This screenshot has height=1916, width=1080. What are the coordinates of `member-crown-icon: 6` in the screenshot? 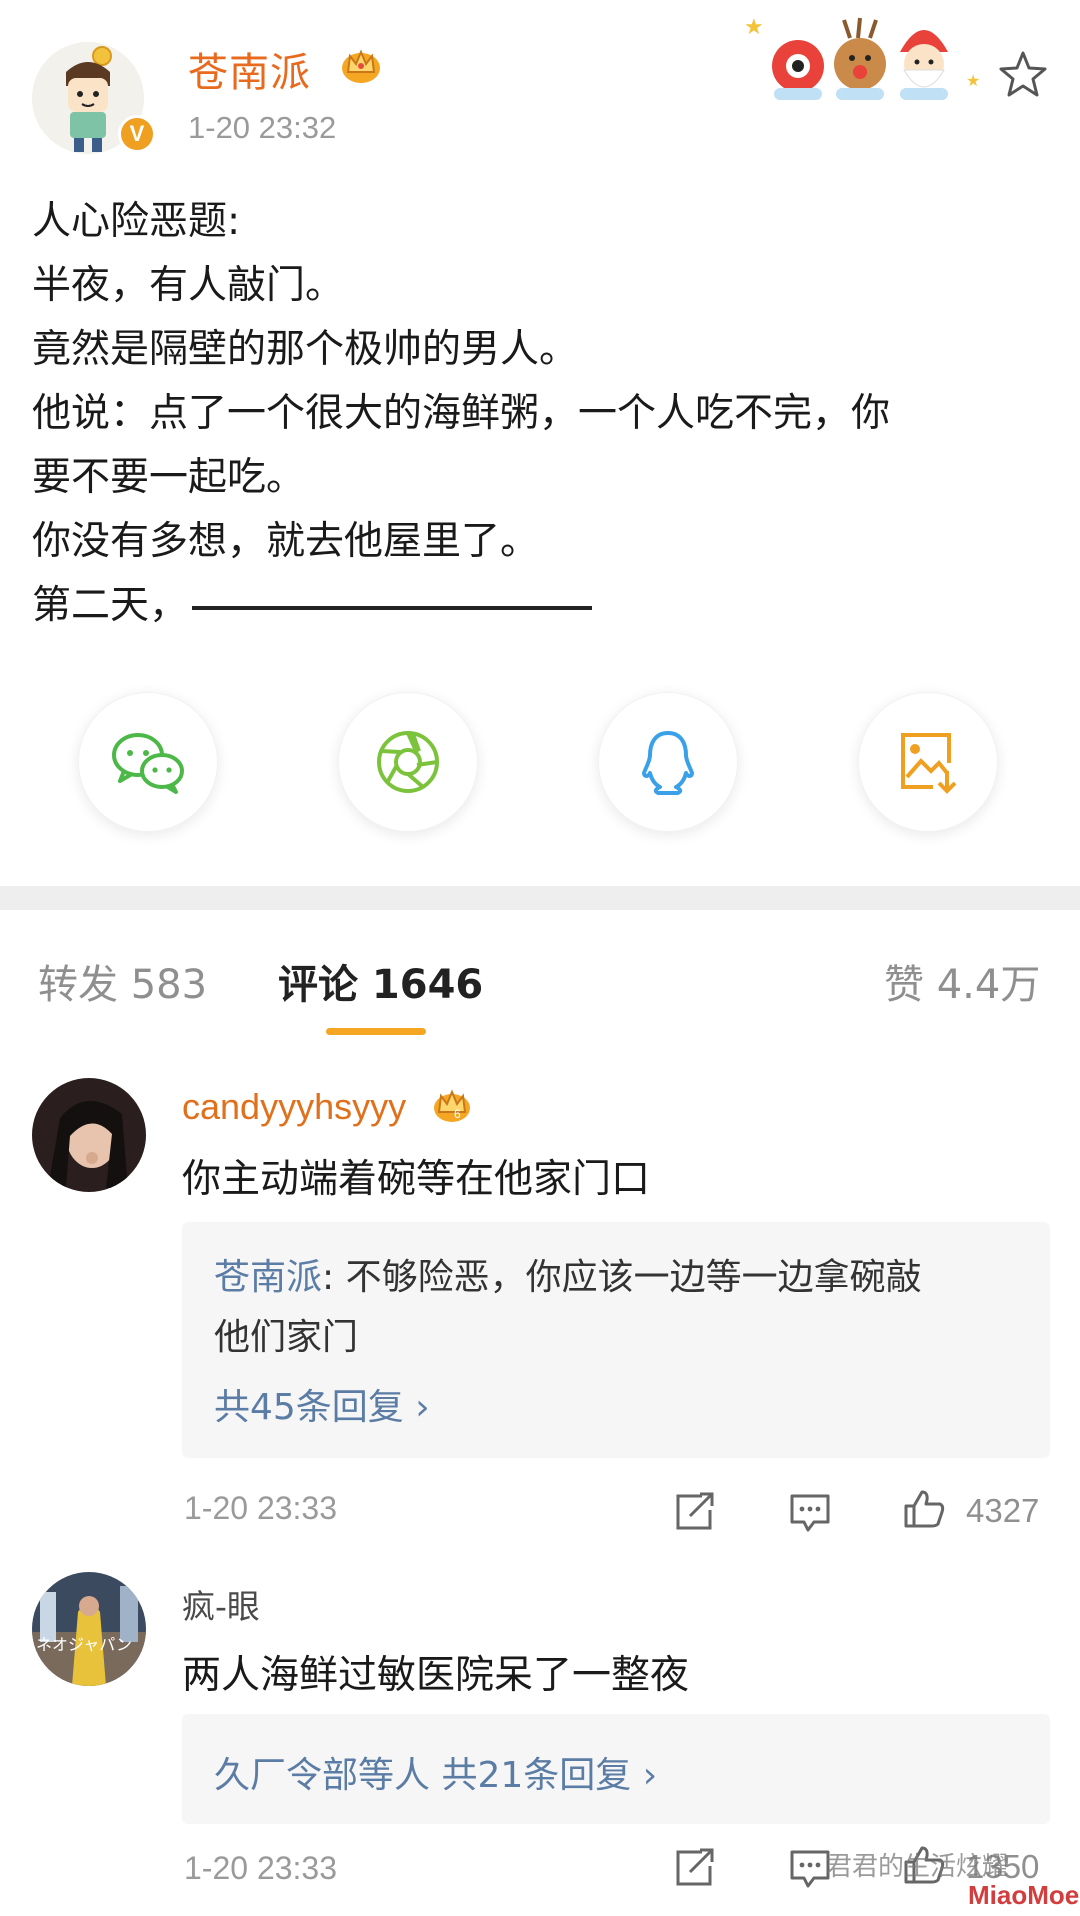 It's located at (452, 1105).